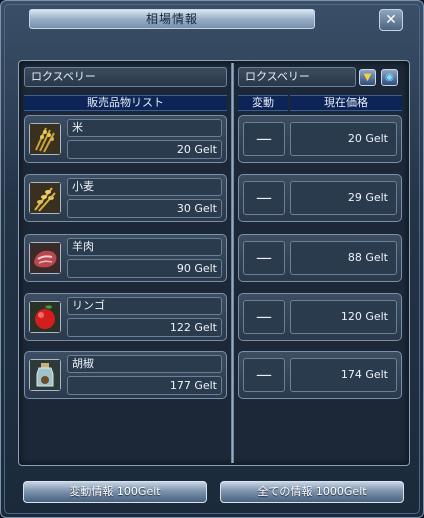  I want to click on item-price: 122 Gelt, so click(144, 327).